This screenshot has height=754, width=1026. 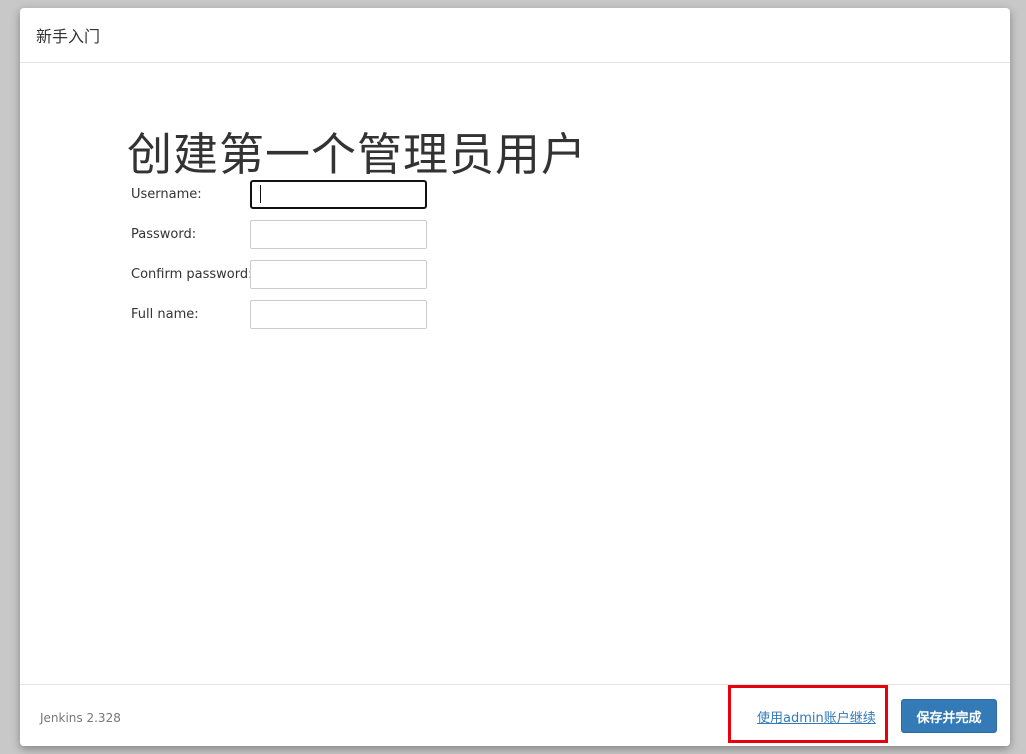 I want to click on password-label: Password:, so click(x=164, y=234).